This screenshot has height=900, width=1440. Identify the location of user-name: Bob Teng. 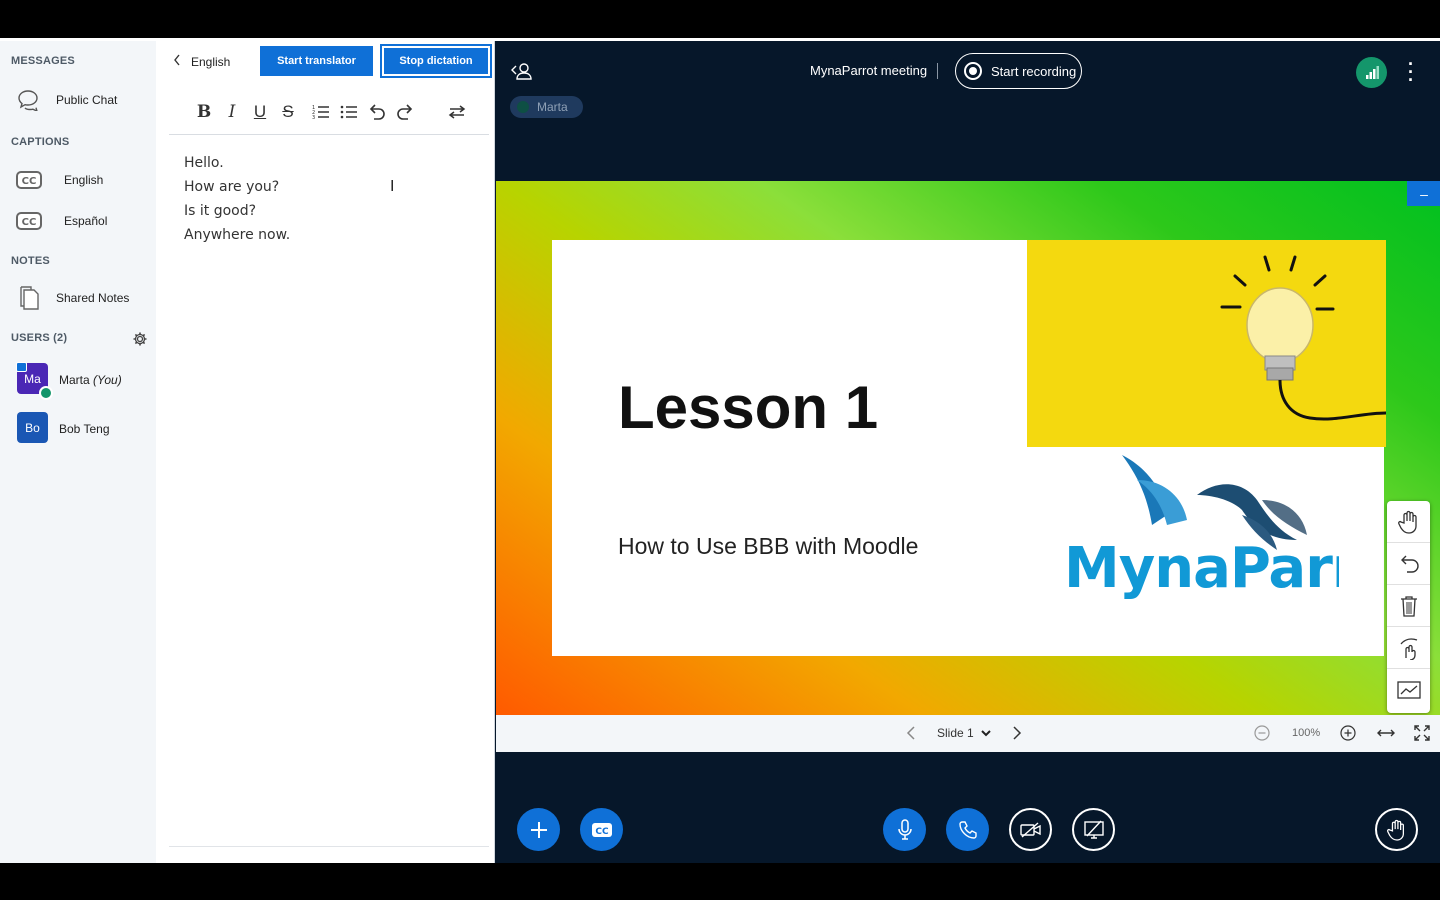
(84, 429).